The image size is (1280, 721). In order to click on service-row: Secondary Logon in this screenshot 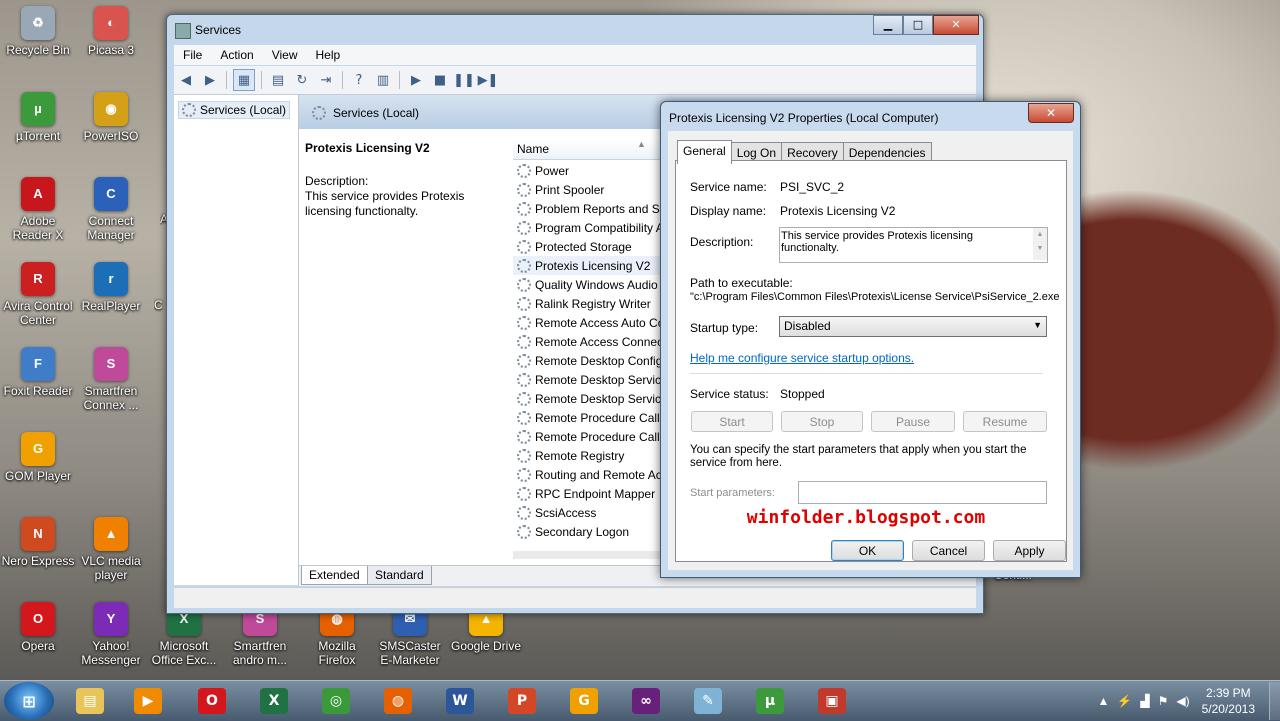, I will do `click(588, 531)`.